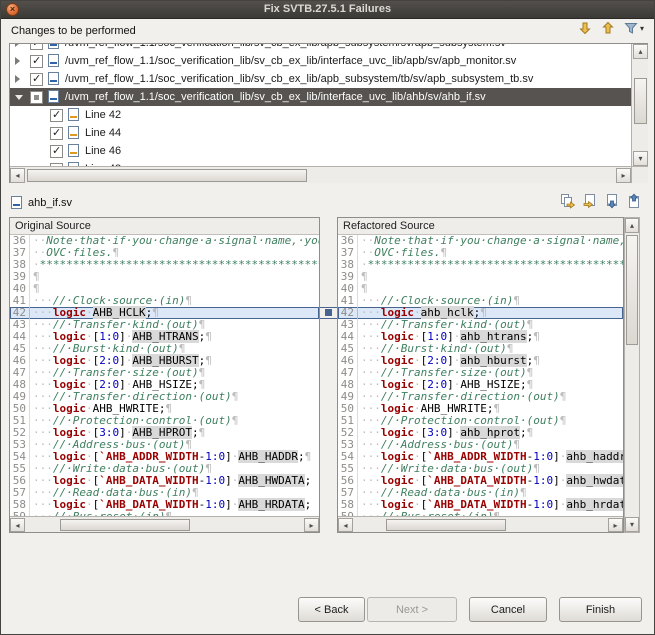 Image resolution: width=655 pixels, height=635 pixels. I want to click on tree-item-label: Line 42, so click(103, 115).